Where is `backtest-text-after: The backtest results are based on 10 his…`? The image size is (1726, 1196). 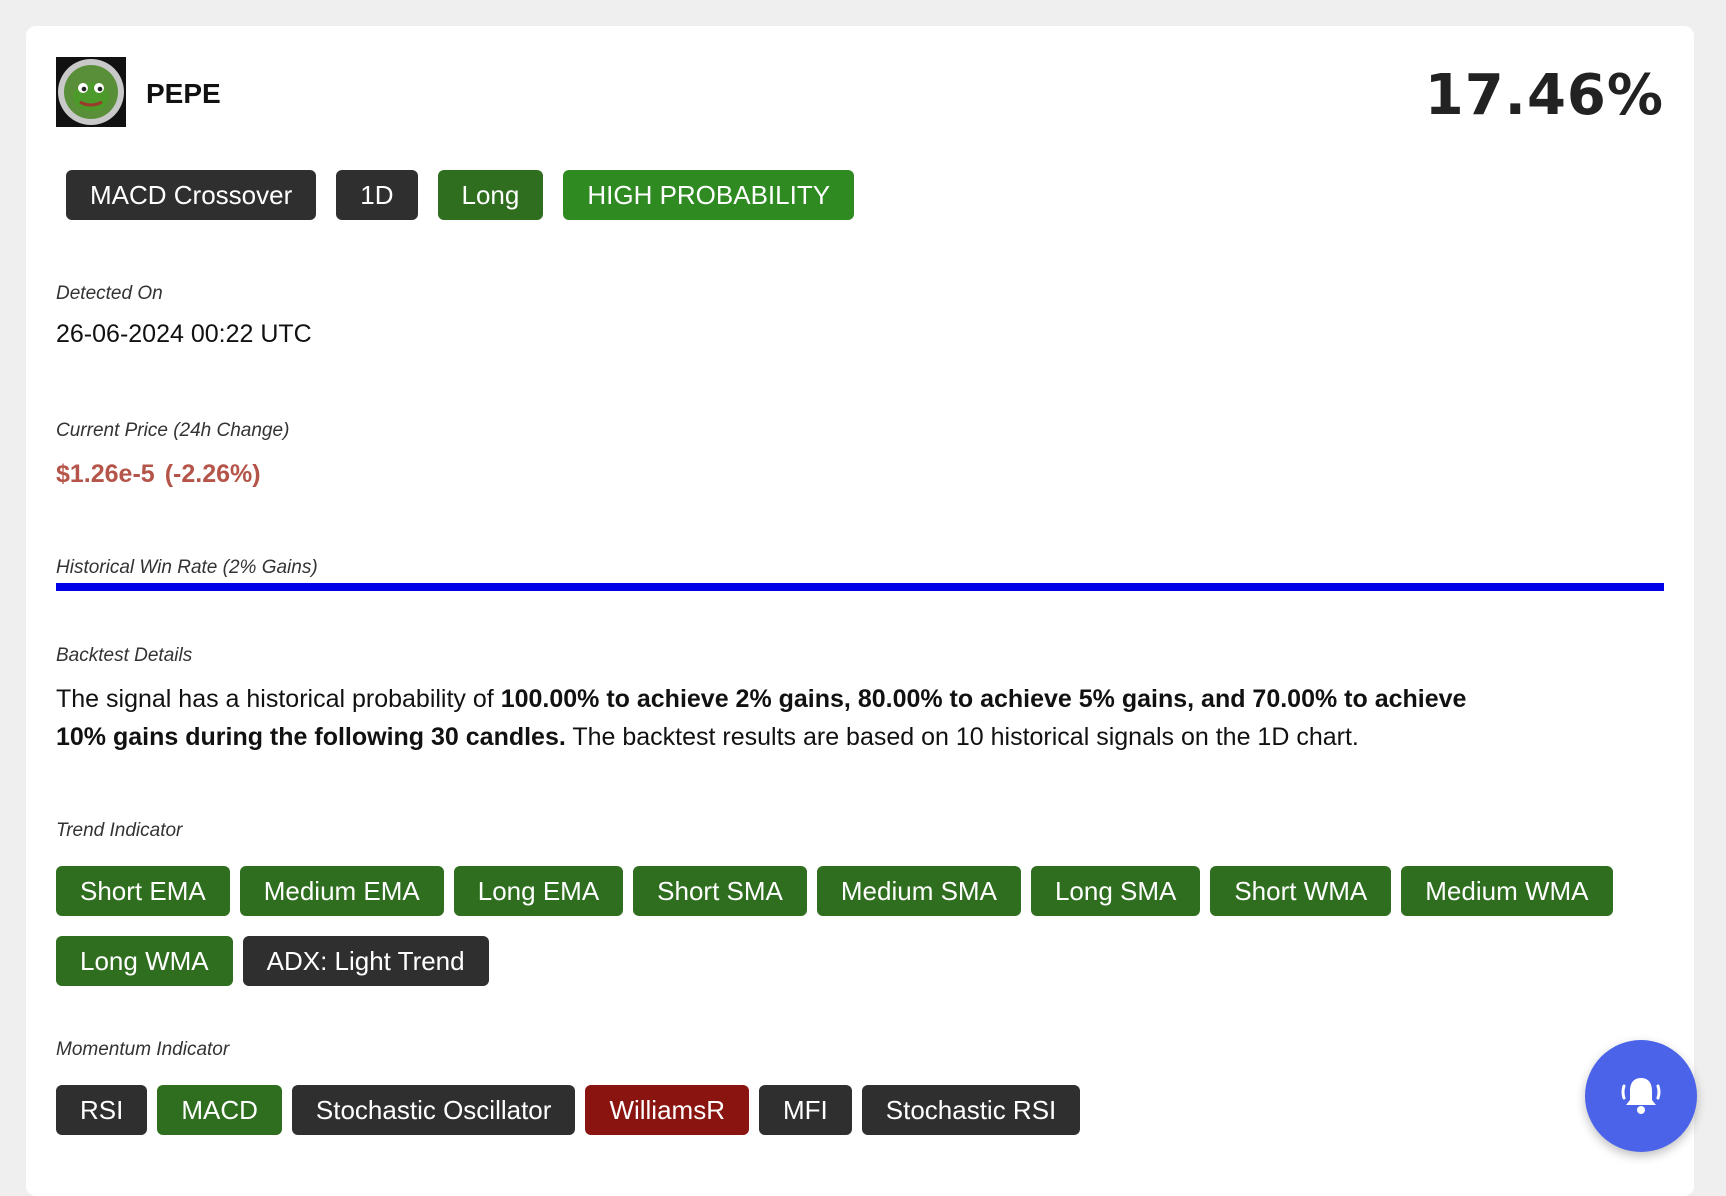 backtest-text-after: The backtest results are based on 10 his… is located at coordinates (962, 737).